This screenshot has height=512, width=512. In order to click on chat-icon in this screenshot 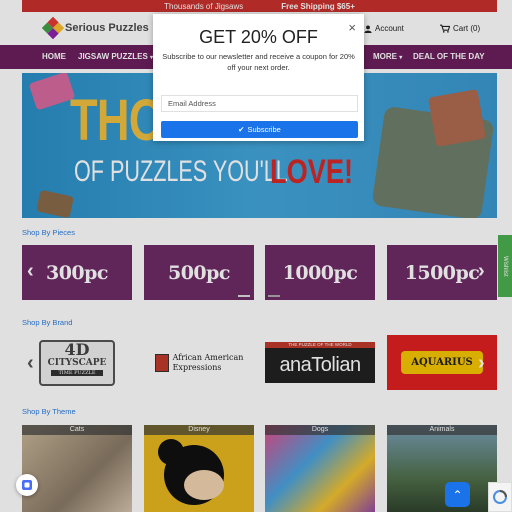, I will do `click(27, 485)`.